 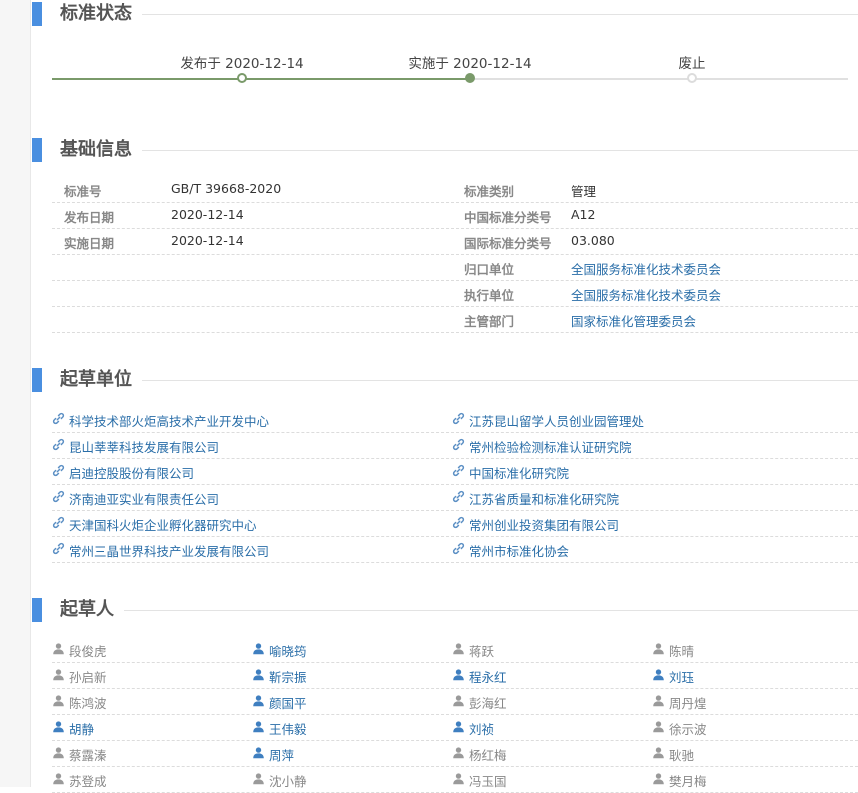 I want to click on drafting-unit-link: 常州创业投资集团有限公司, so click(x=535, y=524).